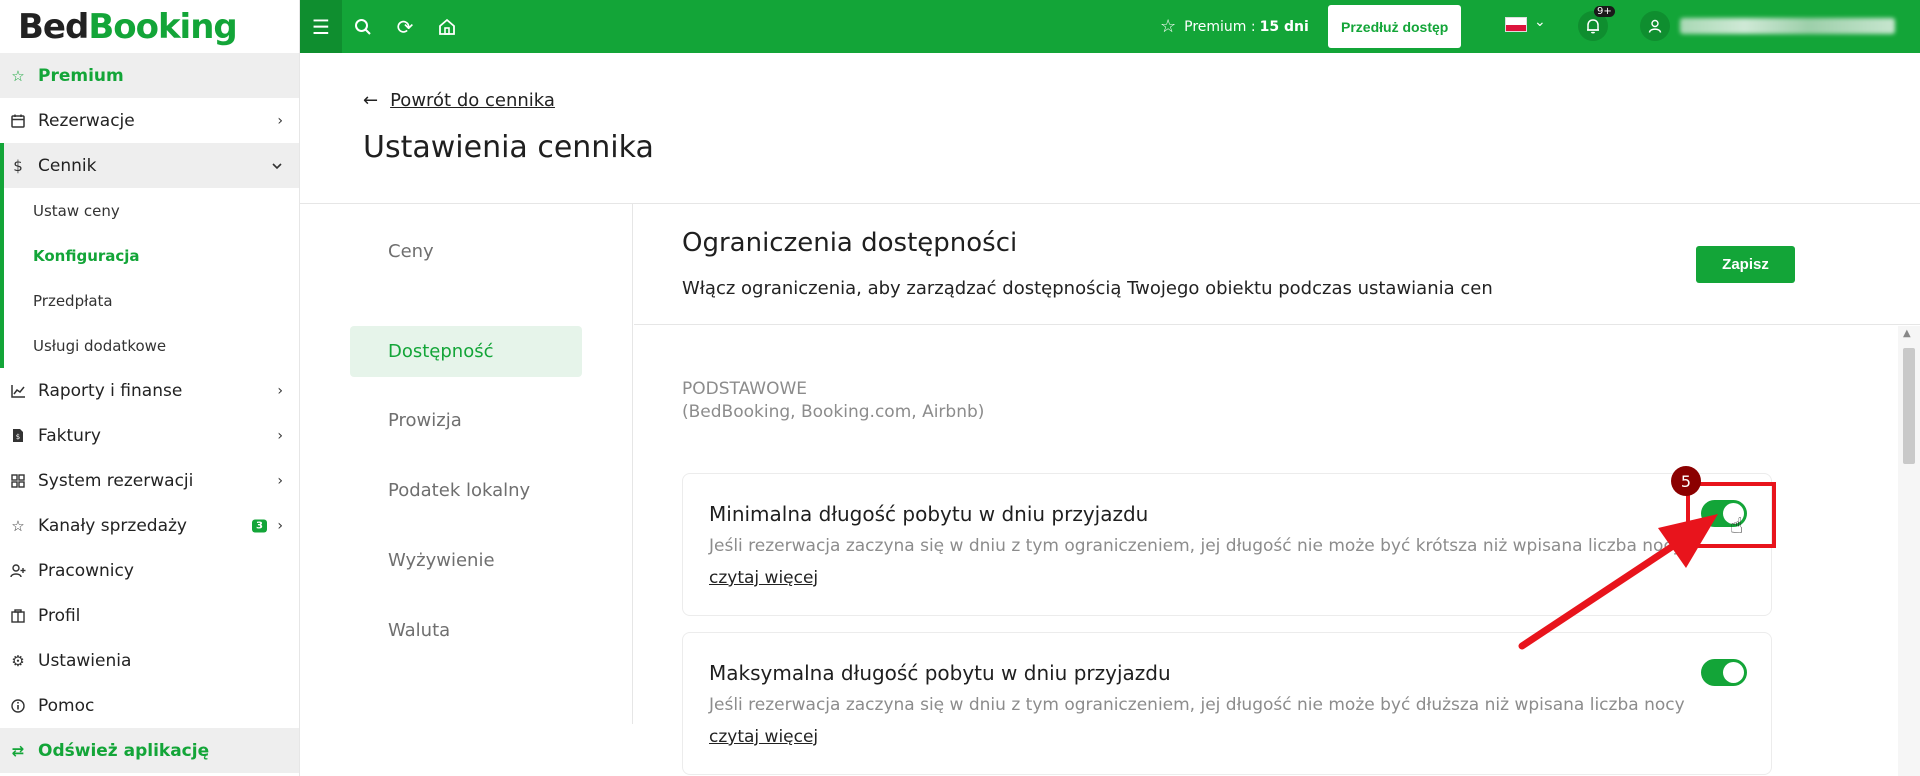 The image size is (1920, 776). I want to click on refresh-label: Odśwież aplikację, so click(124, 750).